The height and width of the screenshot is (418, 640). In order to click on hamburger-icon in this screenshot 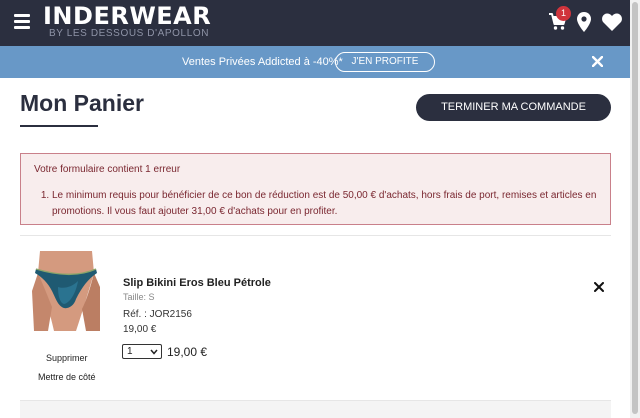, I will do `click(22, 22)`.